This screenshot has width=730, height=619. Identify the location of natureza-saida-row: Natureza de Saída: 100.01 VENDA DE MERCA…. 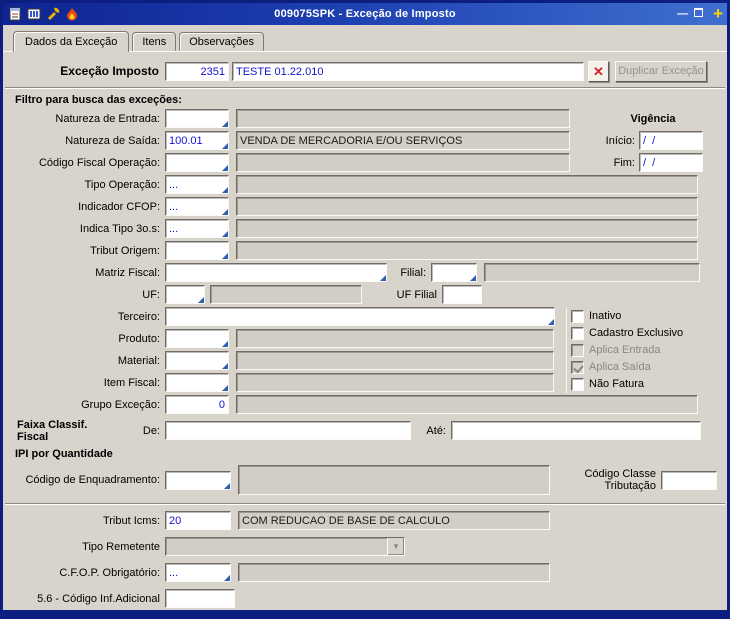
(365, 140).